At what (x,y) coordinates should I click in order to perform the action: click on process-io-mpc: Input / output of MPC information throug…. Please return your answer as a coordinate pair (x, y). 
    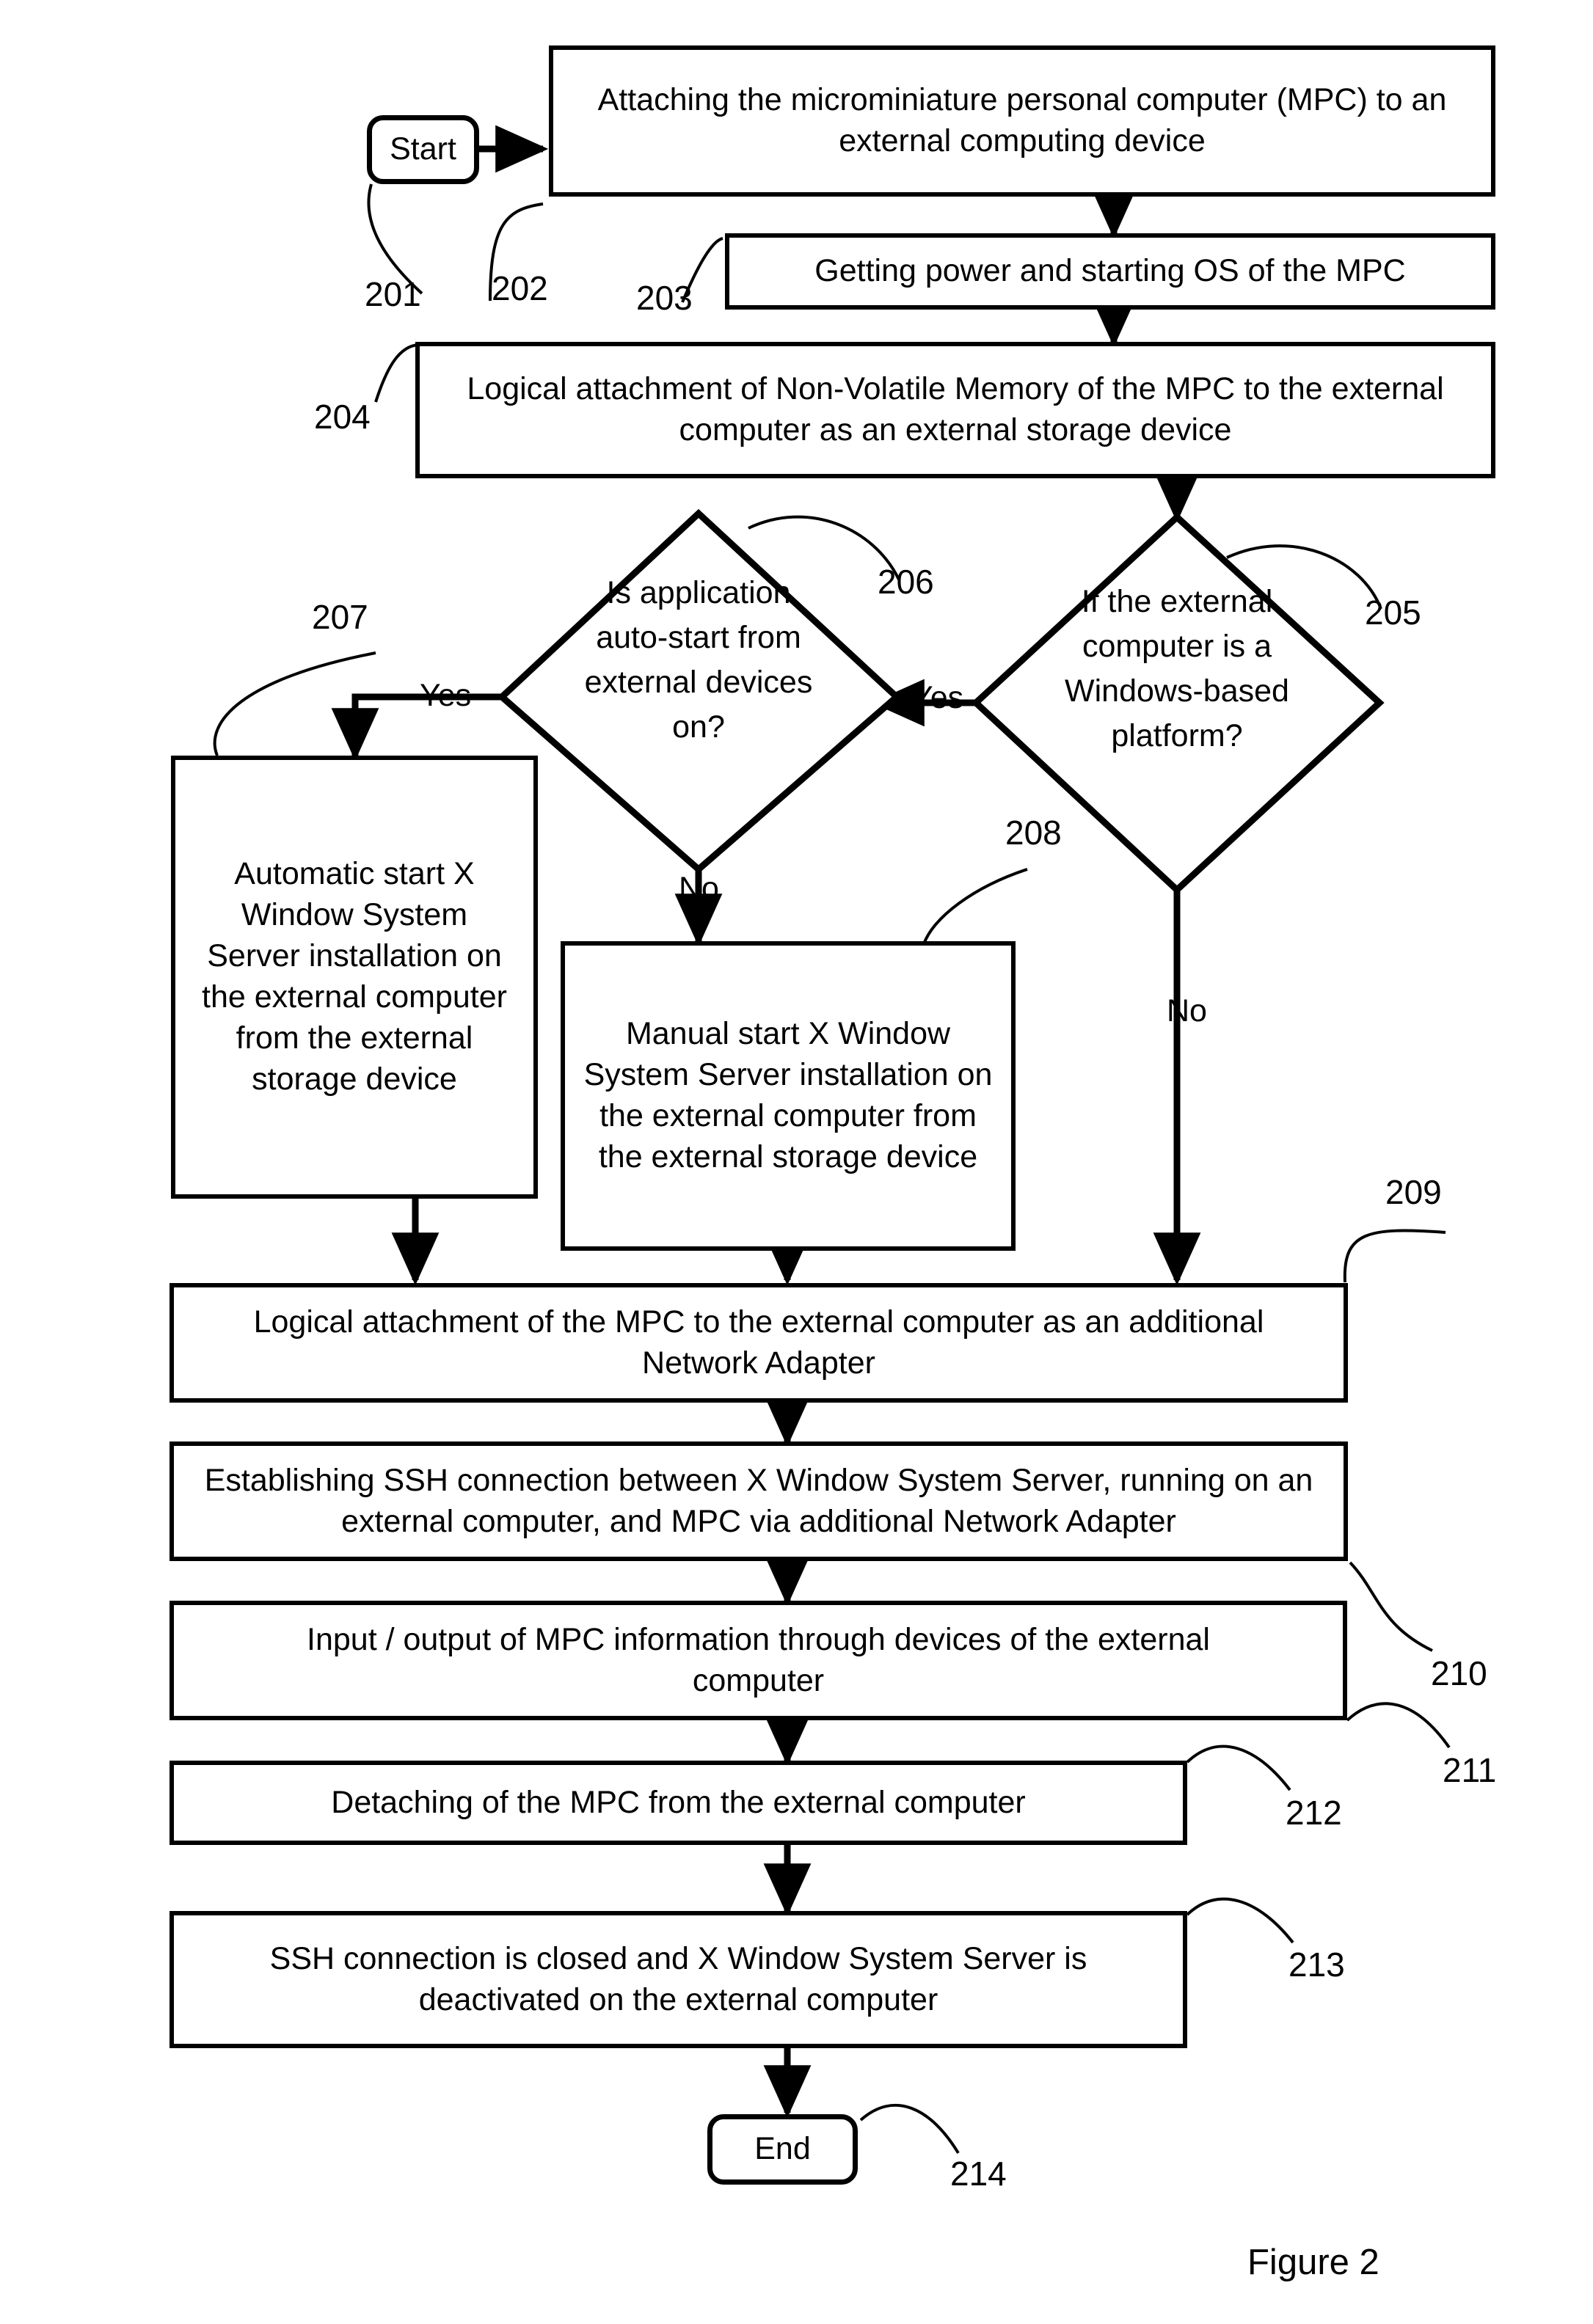
    Looking at the image, I should click on (758, 1660).